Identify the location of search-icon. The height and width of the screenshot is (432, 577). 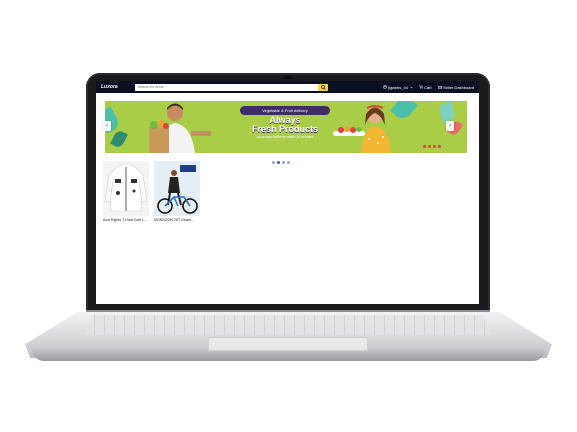
(323, 87).